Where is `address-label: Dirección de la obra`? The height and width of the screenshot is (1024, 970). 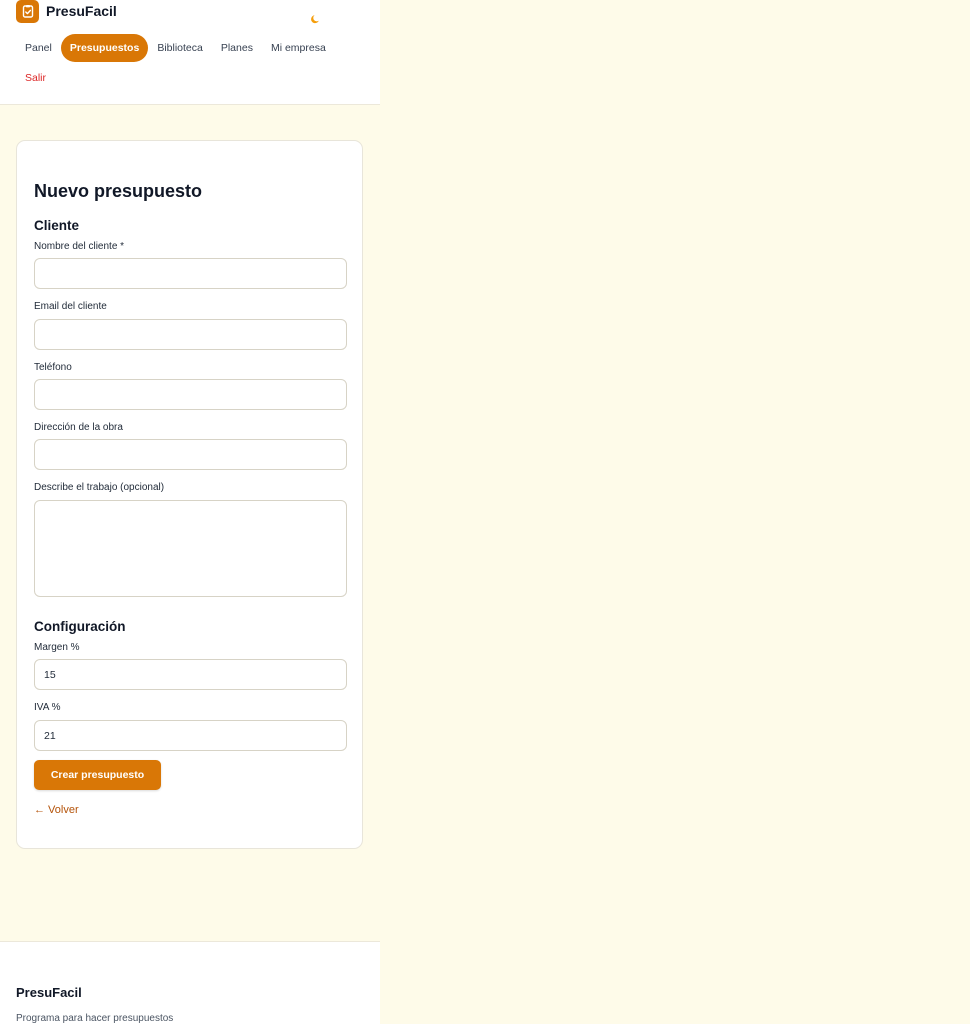 address-label: Dirección de la obra is located at coordinates (78, 427).